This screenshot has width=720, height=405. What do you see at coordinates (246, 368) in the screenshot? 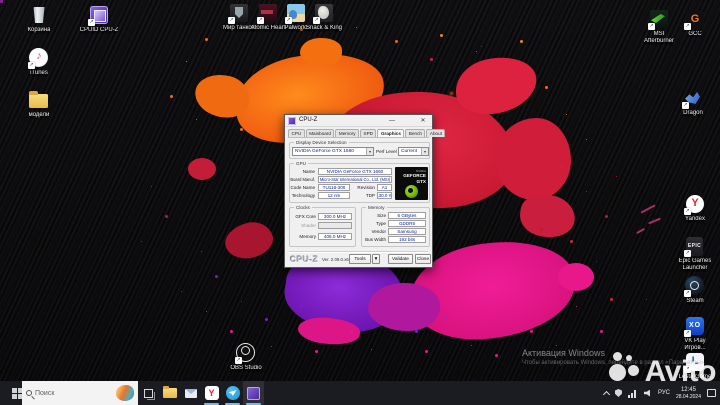
I see `icon-label: OBS Studio` at bounding box center [246, 368].